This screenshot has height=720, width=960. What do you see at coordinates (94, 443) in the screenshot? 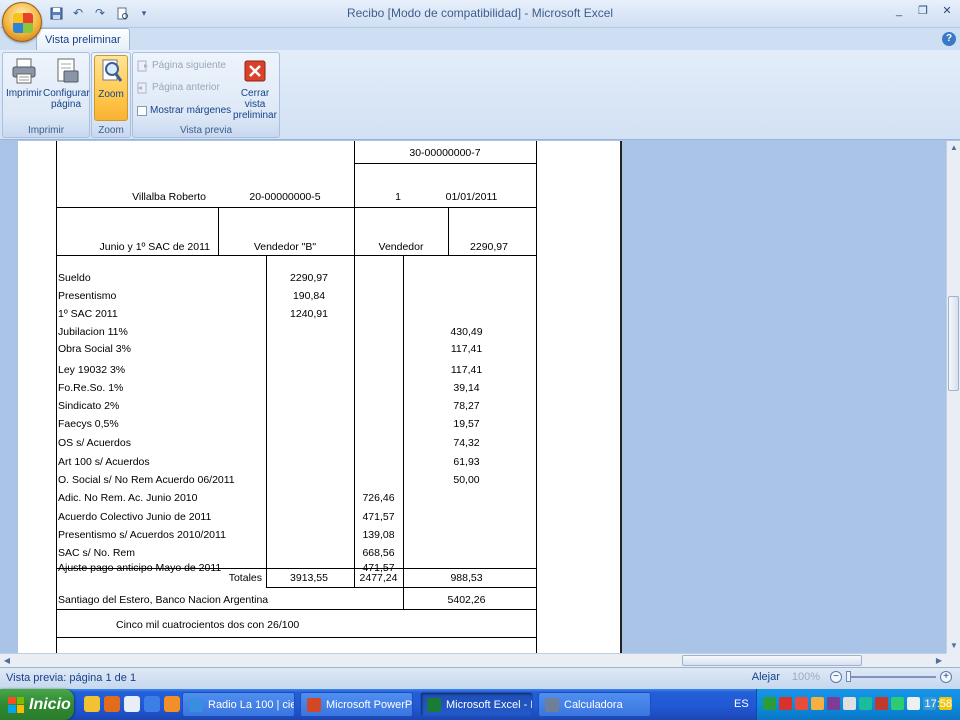
I see `item-concept: OS s/ Acuerdos` at bounding box center [94, 443].